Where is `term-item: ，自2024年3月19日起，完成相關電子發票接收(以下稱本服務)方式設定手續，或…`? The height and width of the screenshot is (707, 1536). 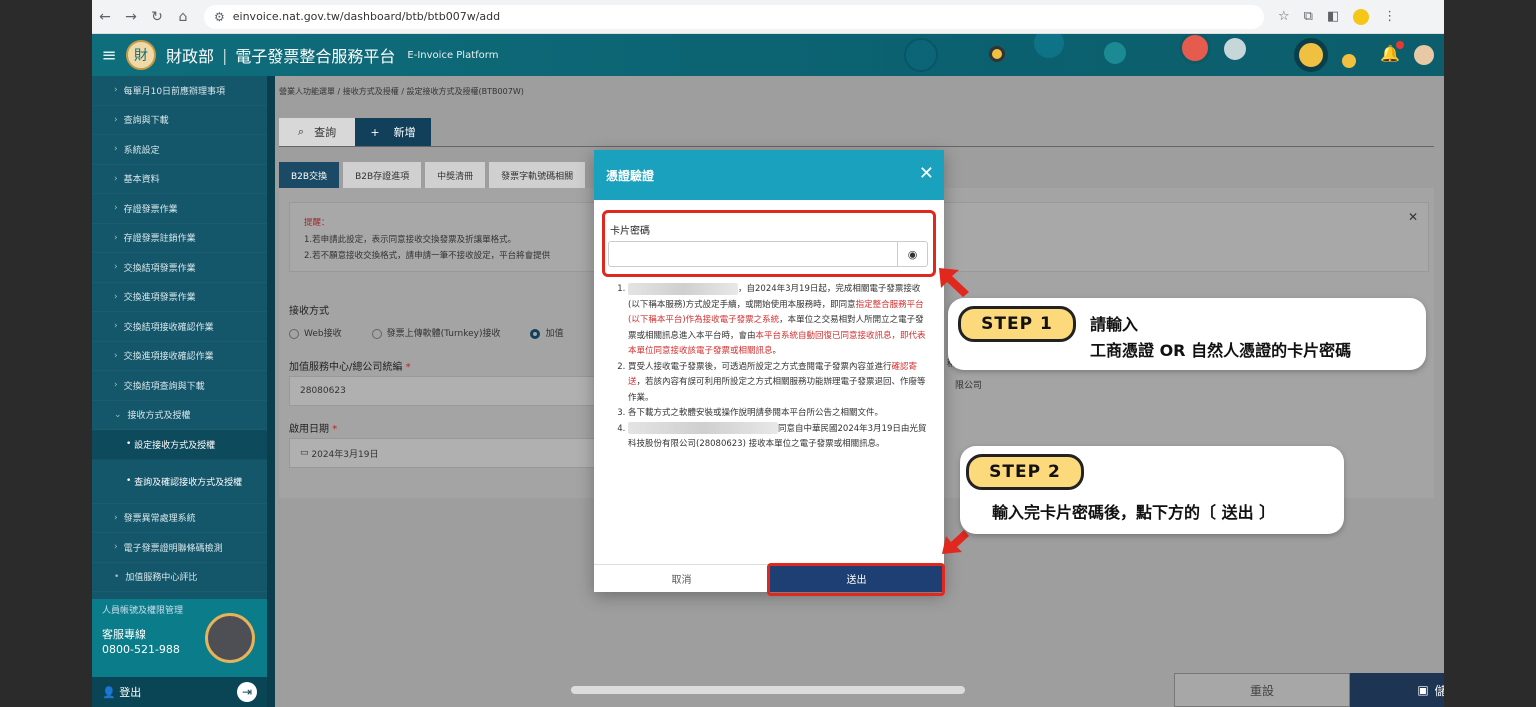
term-item: ，自2024年3月19日起，完成相關電子發票接收(以下稱本服務)方式設定手續，或… is located at coordinates (778, 321).